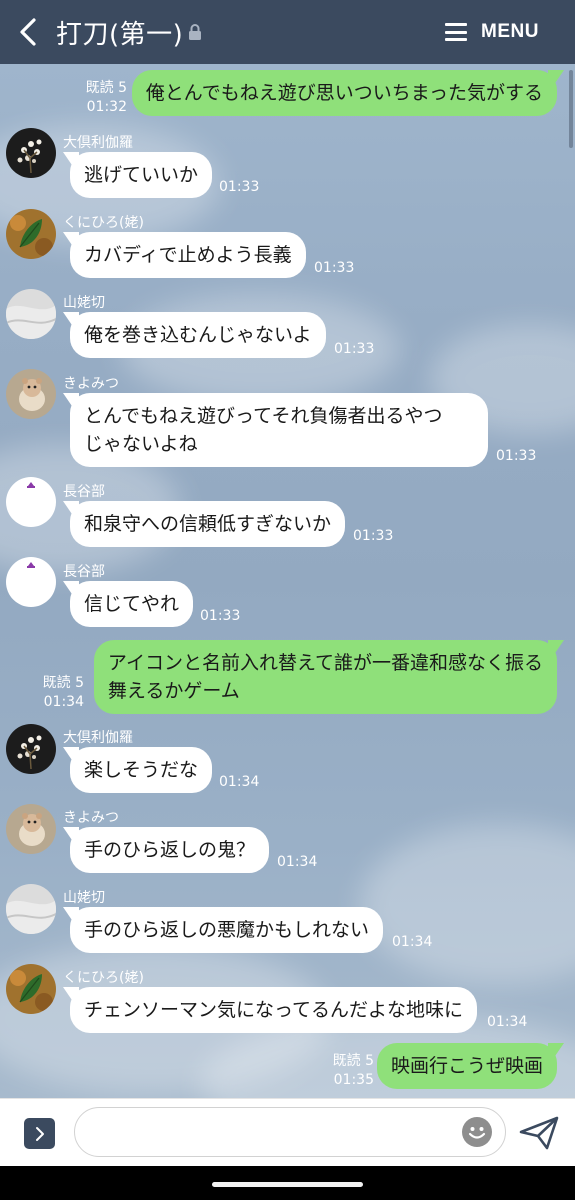 This screenshot has height=1200, width=575. What do you see at coordinates (456, 32) in the screenshot?
I see `hamburger-icon` at bounding box center [456, 32].